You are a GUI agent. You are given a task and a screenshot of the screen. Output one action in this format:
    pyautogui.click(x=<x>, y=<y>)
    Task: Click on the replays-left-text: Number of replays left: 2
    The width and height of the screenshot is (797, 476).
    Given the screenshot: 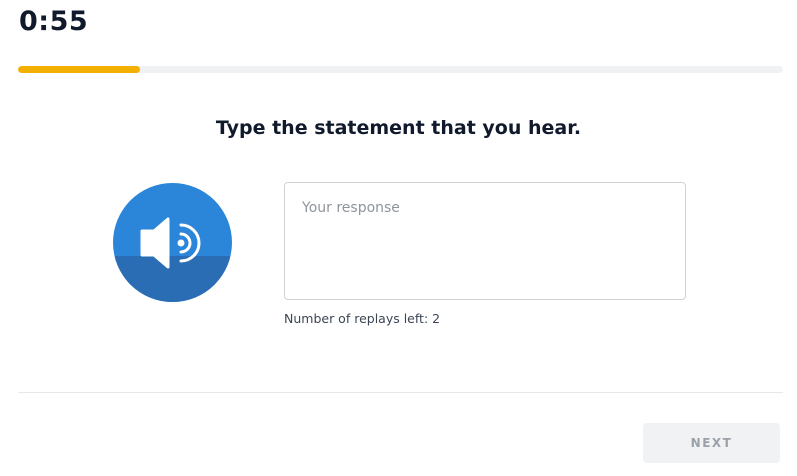 What is the action you would take?
    pyautogui.click(x=362, y=318)
    